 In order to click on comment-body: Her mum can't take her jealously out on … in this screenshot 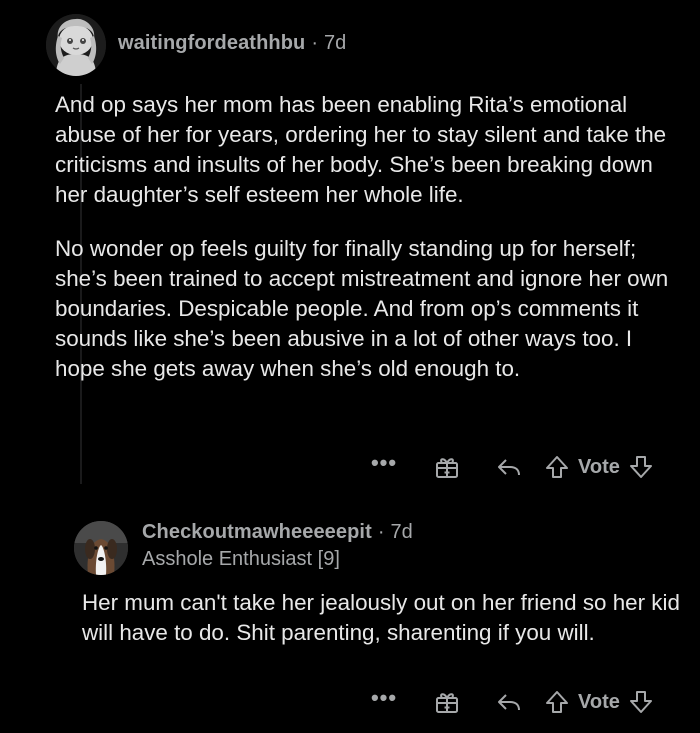, I will do `click(382, 630)`.